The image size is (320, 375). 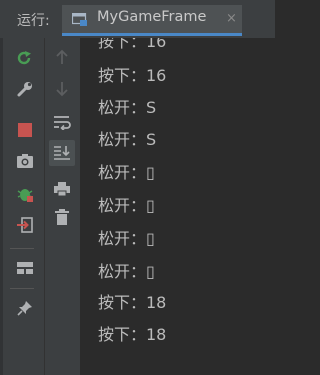 What do you see at coordinates (22, 206) in the screenshot?
I see `run-toolbar-left` at bounding box center [22, 206].